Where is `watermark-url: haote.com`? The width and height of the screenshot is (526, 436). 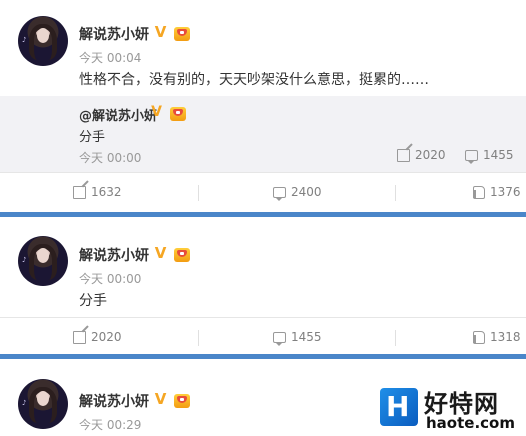 watermark-url: haote.com is located at coordinates (470, 423).